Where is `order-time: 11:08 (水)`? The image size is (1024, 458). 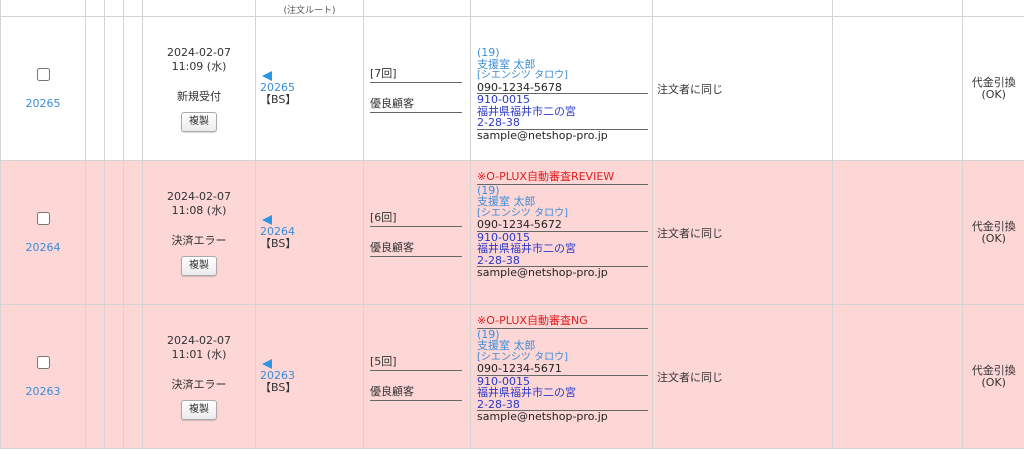
order-time: 11:08 (水) is located at coordinates (199, 210).